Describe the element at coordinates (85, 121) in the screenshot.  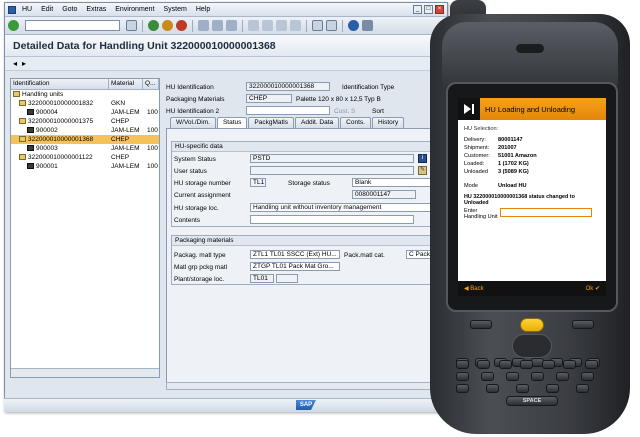
I see `tree-row: 322000010000001375 CHEP` at that location.